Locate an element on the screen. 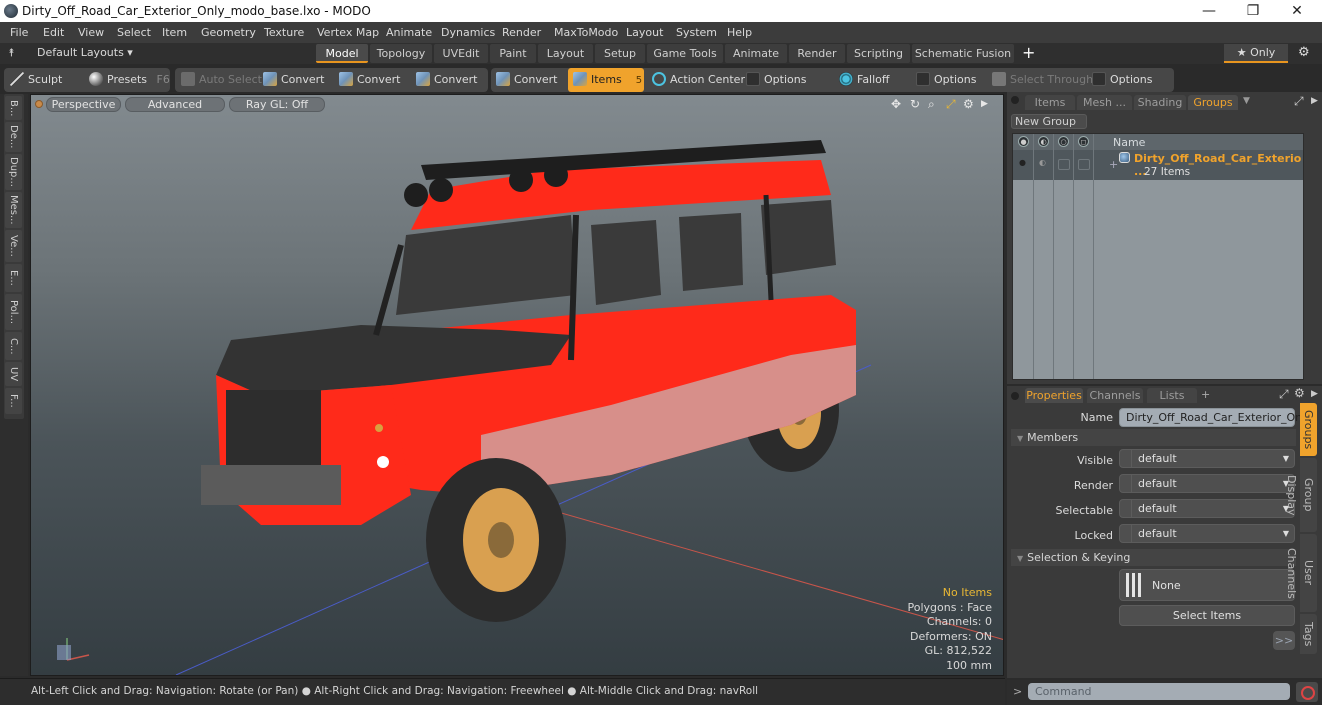 This screenshot has height=705, width=1322. convert-items-button: Convert is located at coordinates (527, 80).